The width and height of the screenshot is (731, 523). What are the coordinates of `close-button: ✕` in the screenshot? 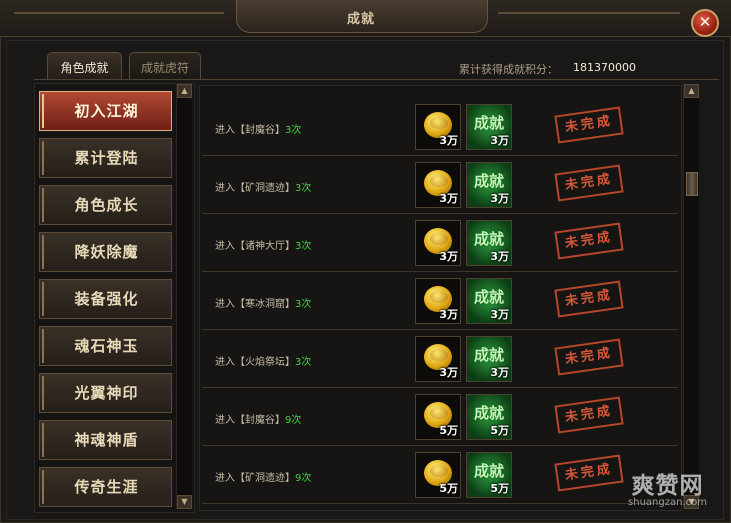 It's located at (705, 23).